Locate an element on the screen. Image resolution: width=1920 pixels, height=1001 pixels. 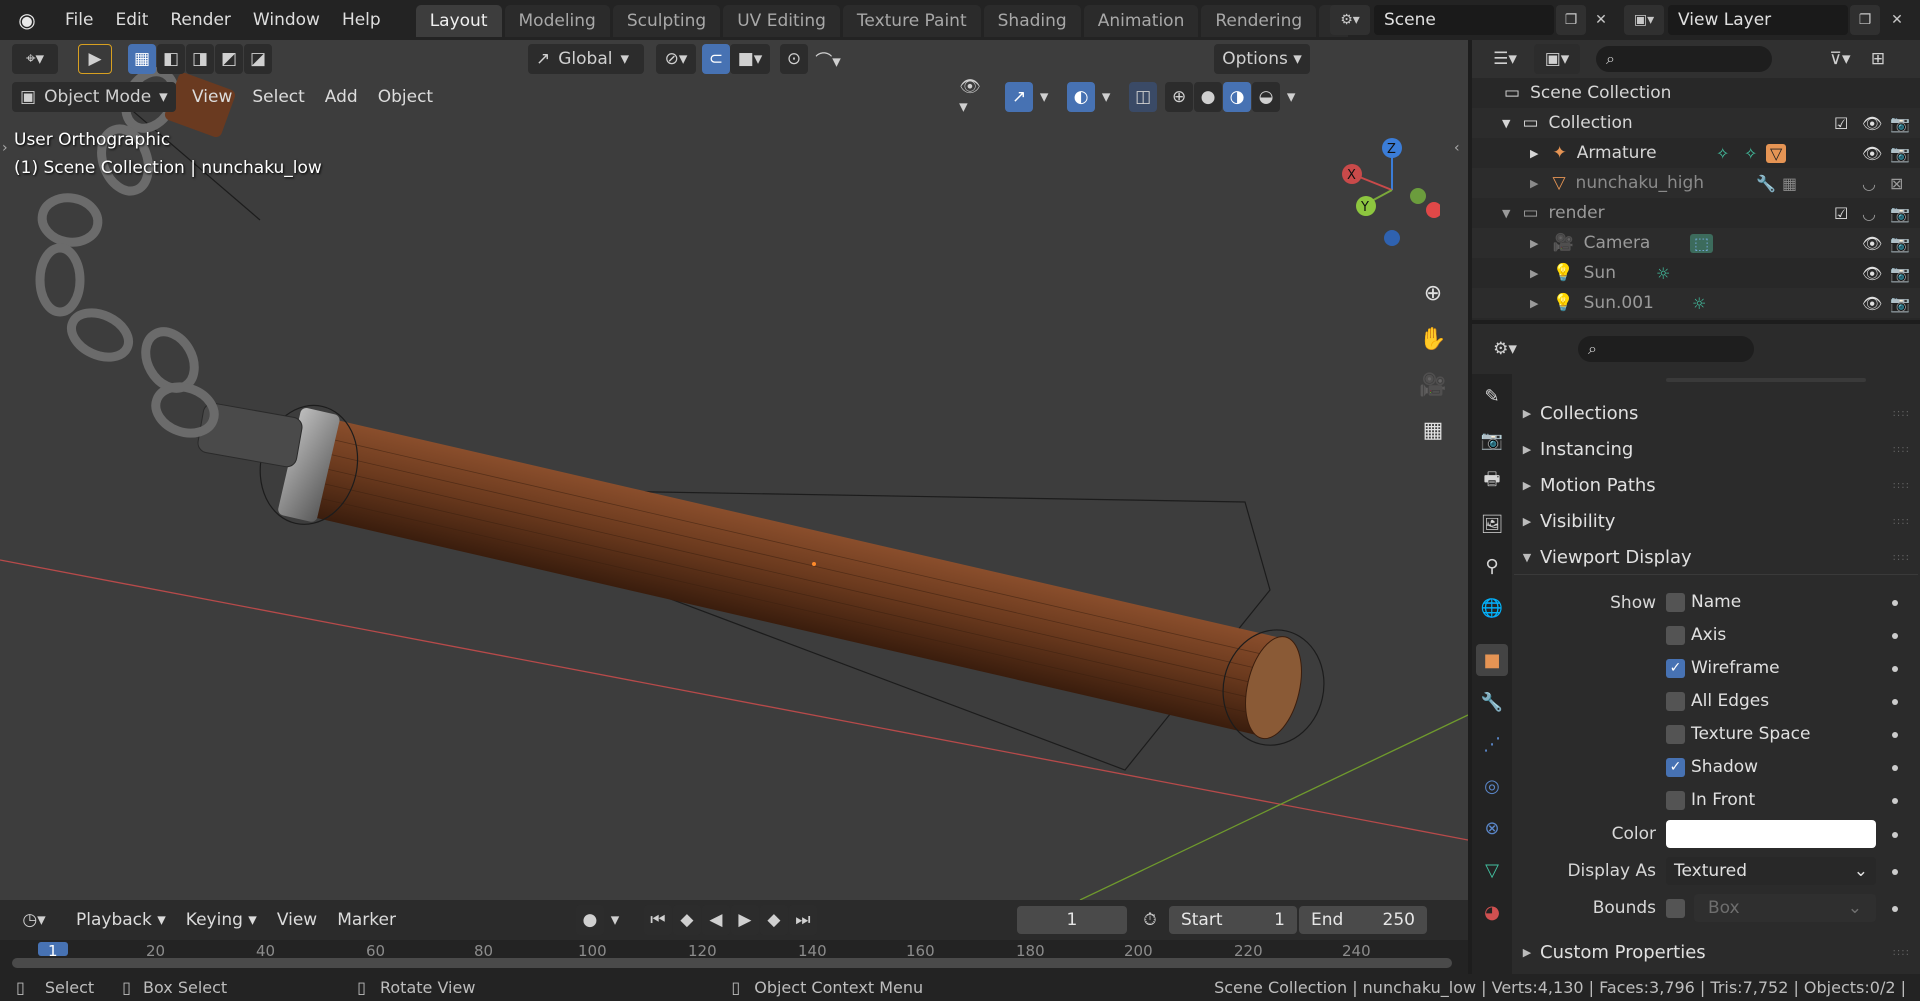
next-keyframe-icon: ◆ is located at coordinates (773, 920).